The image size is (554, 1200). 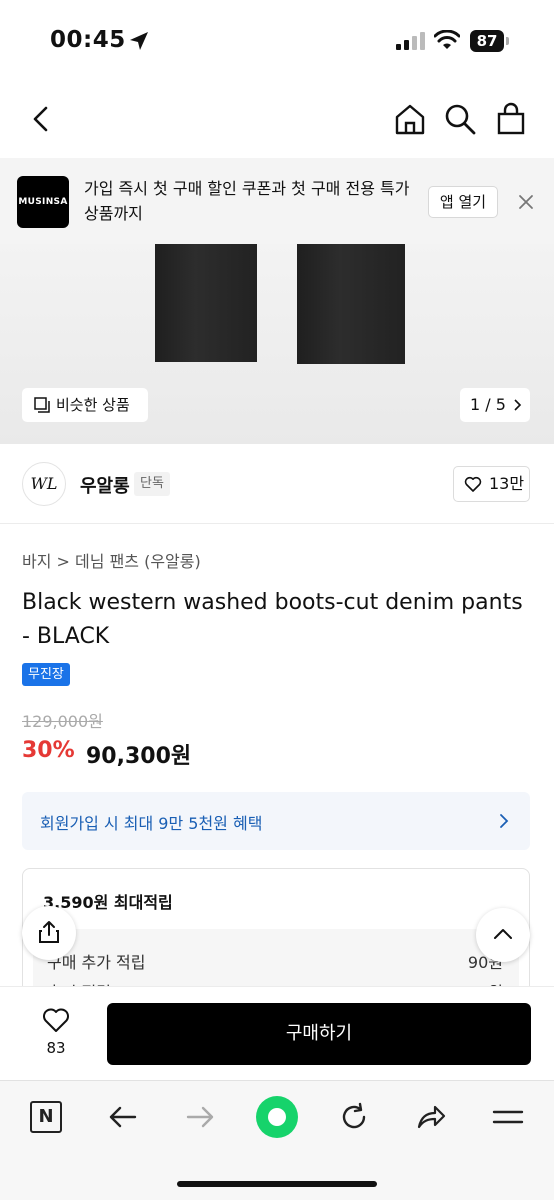 What do you see at coordinates (277, 41) in the screenshot?
I see `status-bar: 00:45 87` at bounding box center [277, 41].